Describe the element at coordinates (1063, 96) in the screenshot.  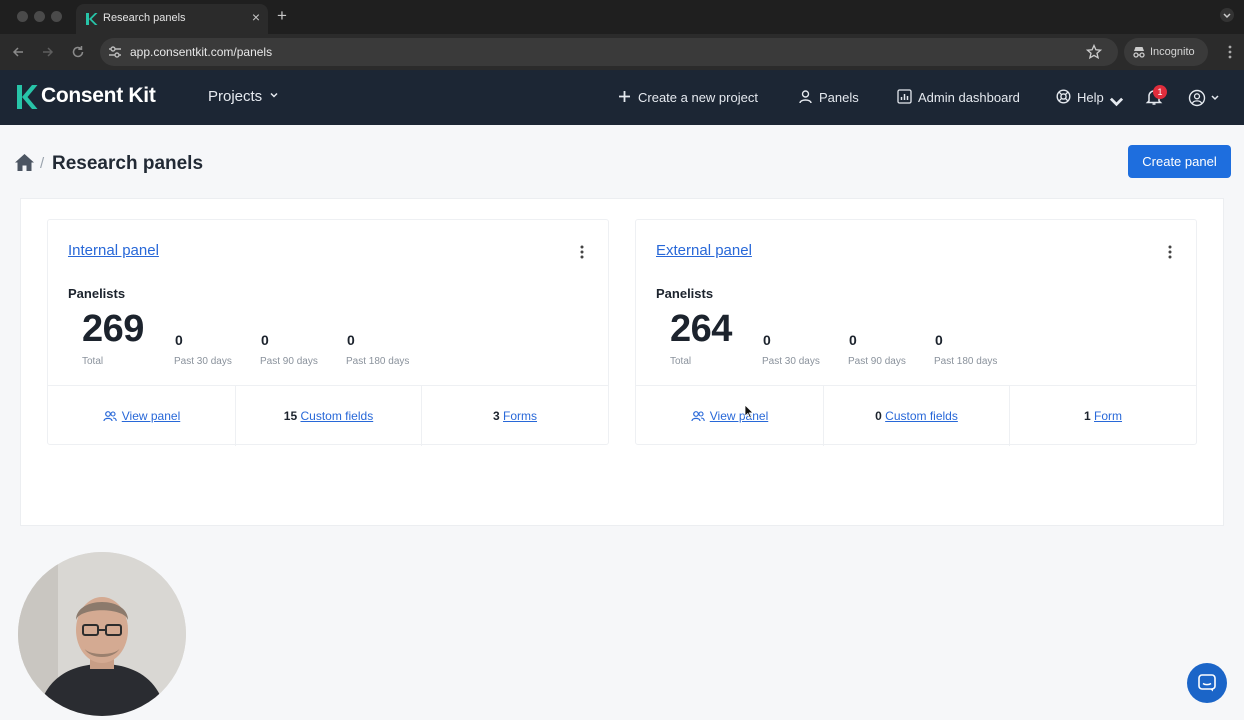
I see `lifebuoy-icon` at that location.